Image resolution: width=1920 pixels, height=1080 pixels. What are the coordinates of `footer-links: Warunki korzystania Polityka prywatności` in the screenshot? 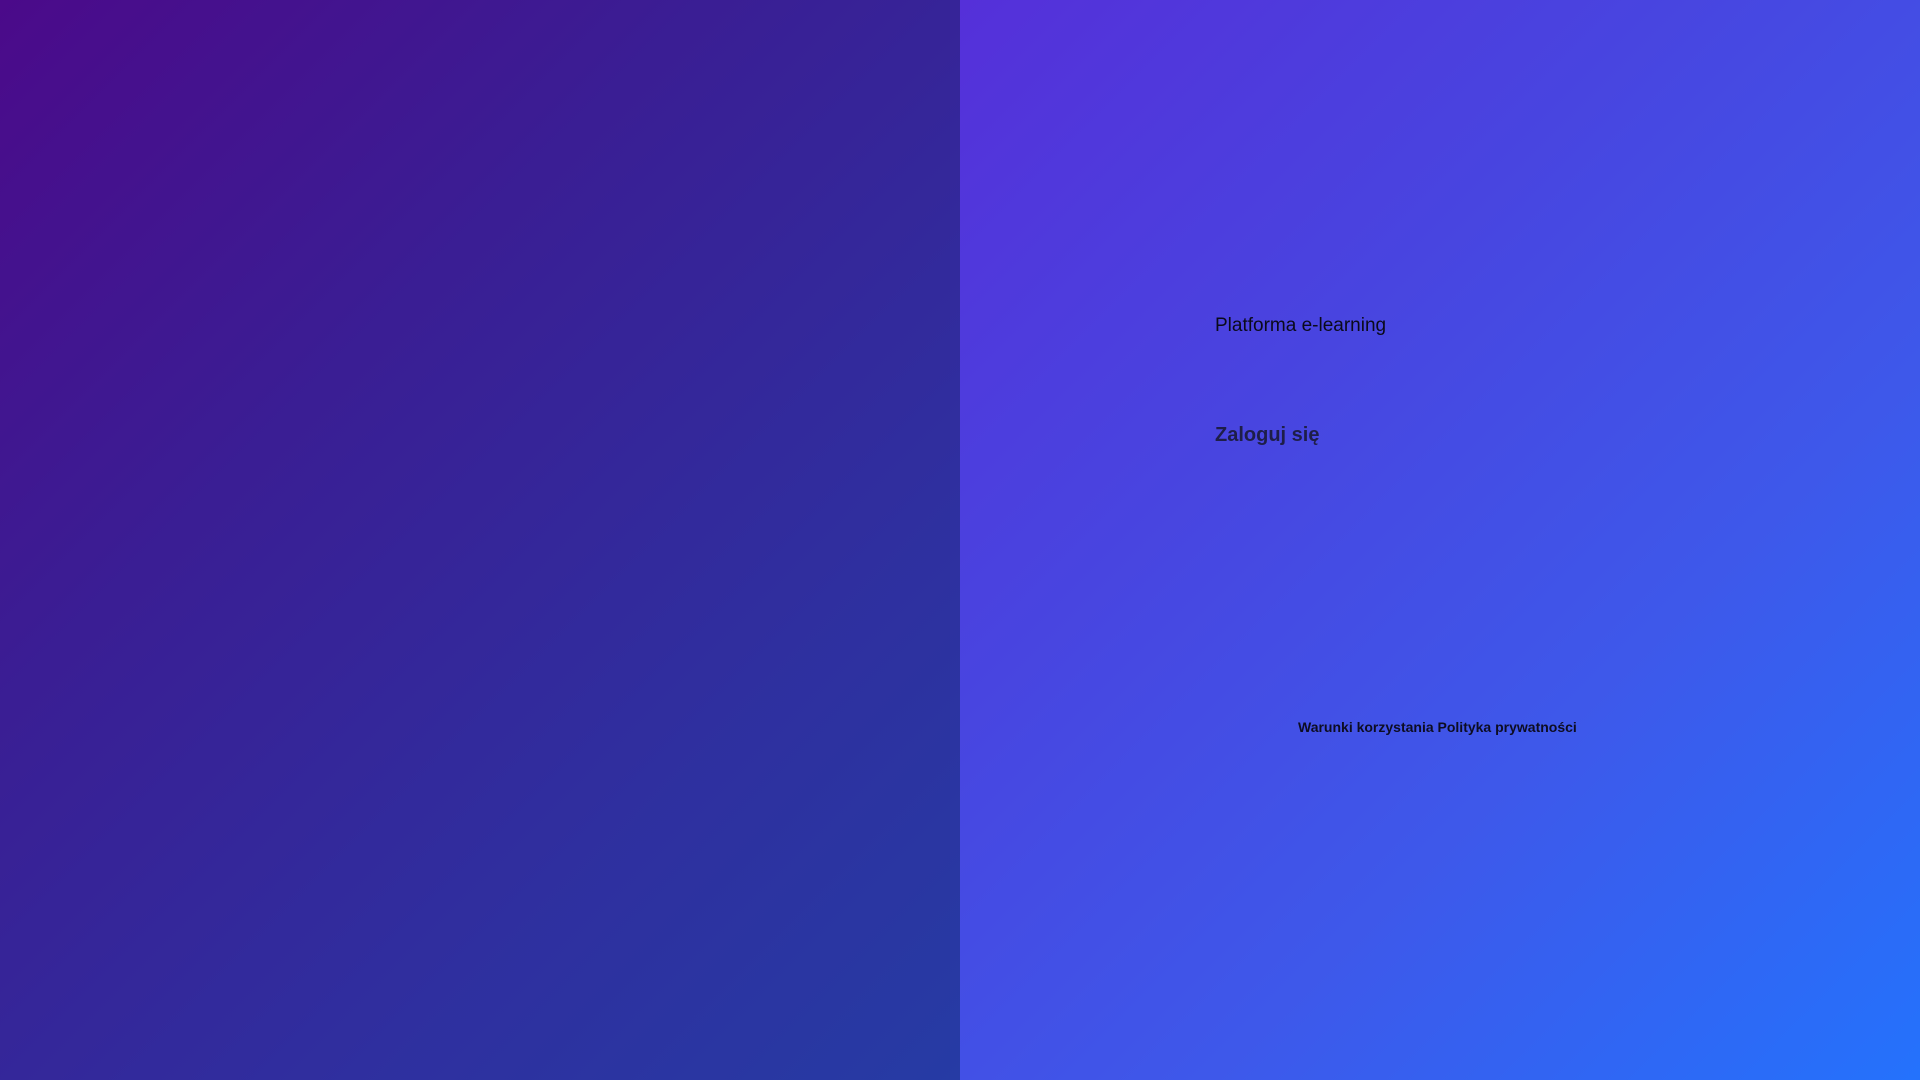 It's located at (1437, 727).